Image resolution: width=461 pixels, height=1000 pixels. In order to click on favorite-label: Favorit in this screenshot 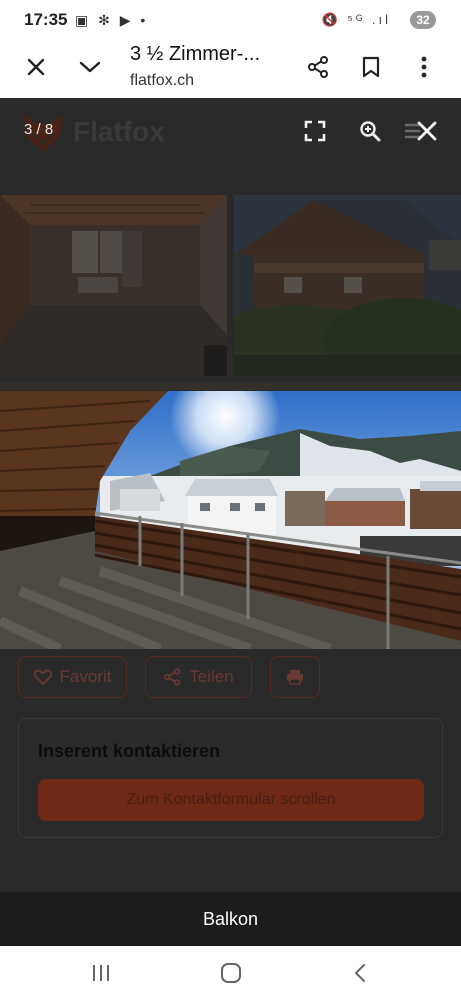, I will do `click(85, 676)`.